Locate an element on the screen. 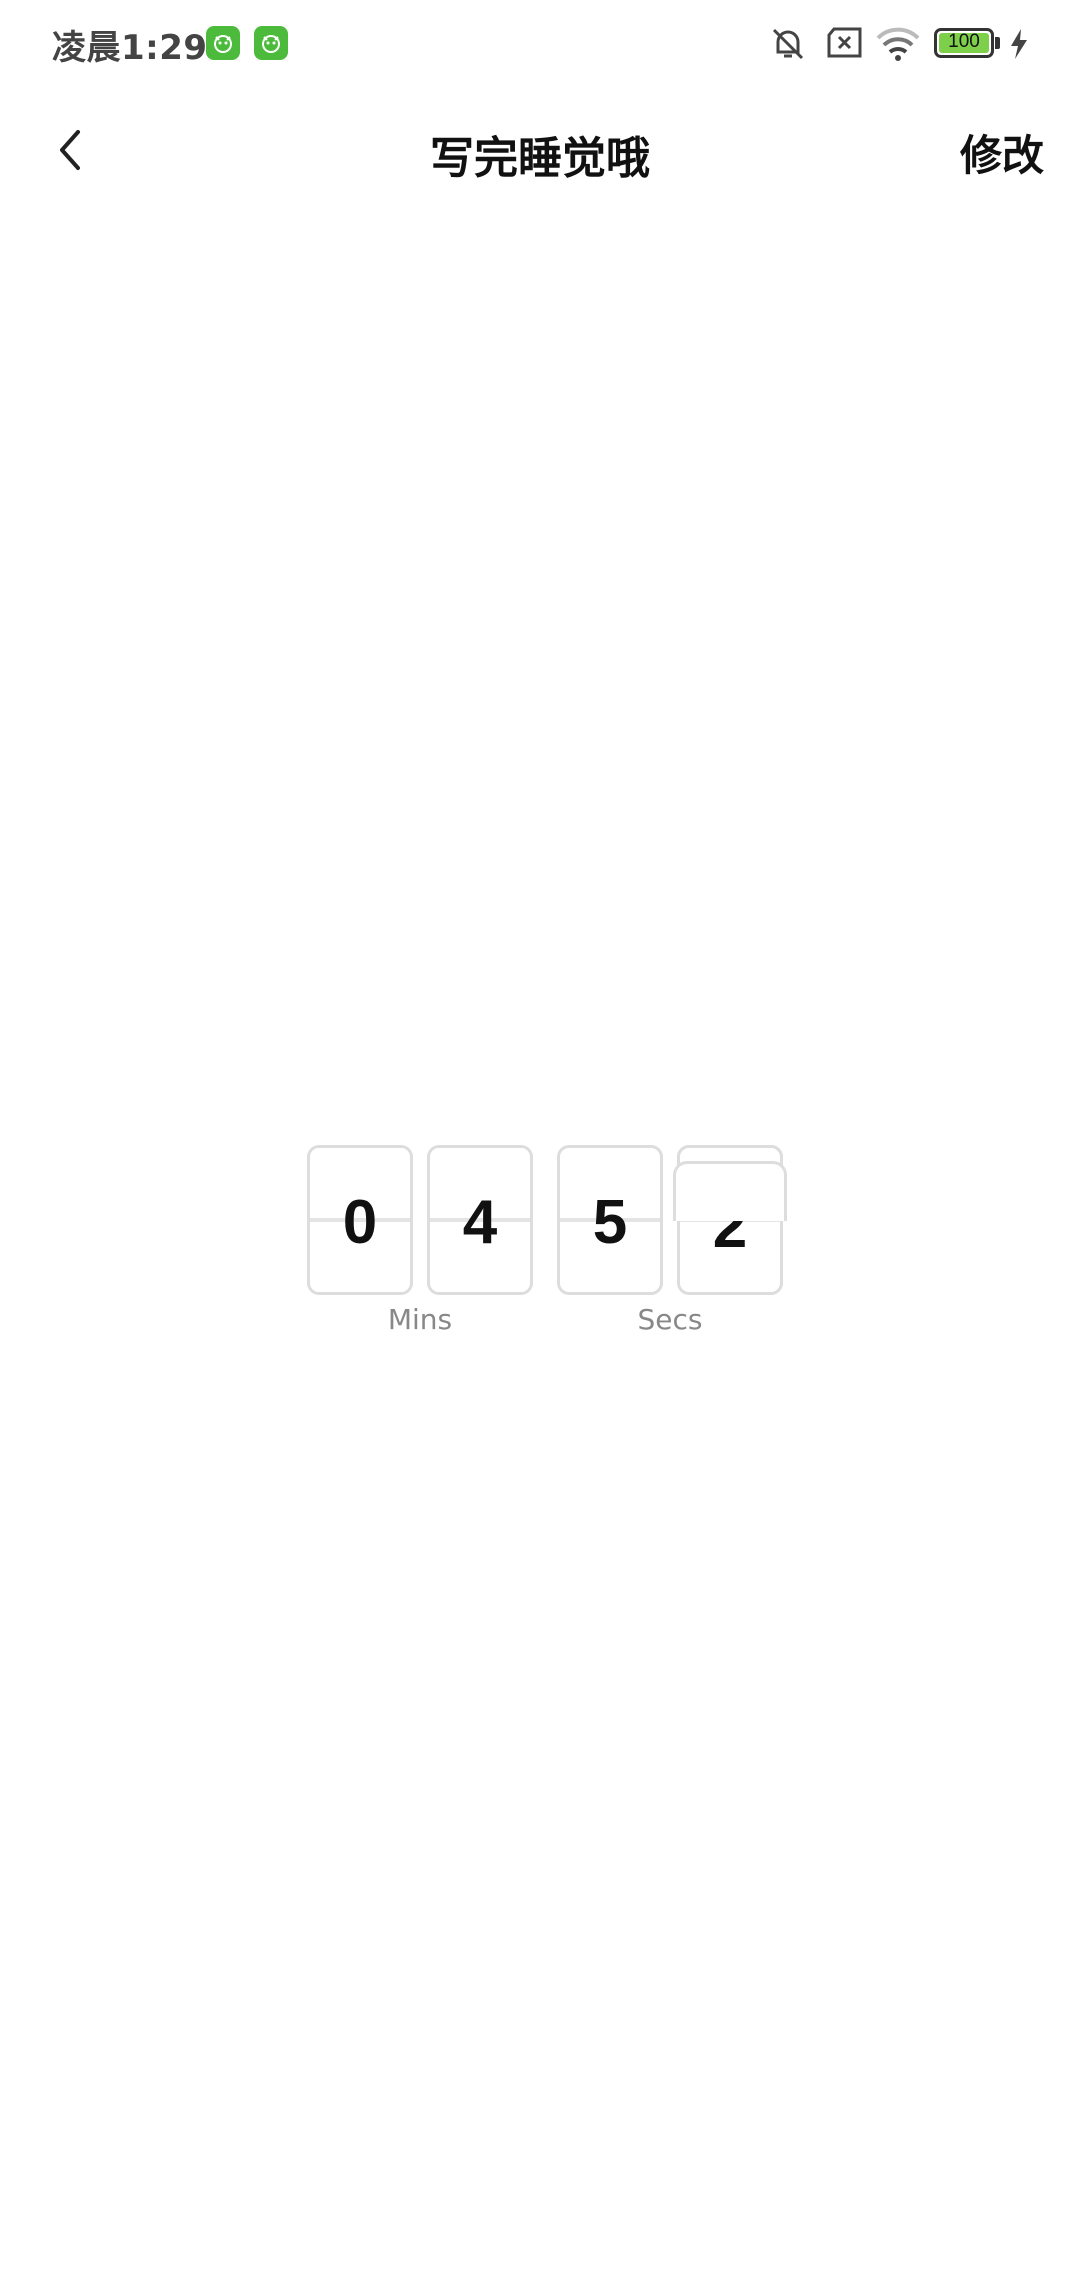 The image size is (1080, 2280). minutes-tens-digit: 0 is located at coordinates (360, 1222).